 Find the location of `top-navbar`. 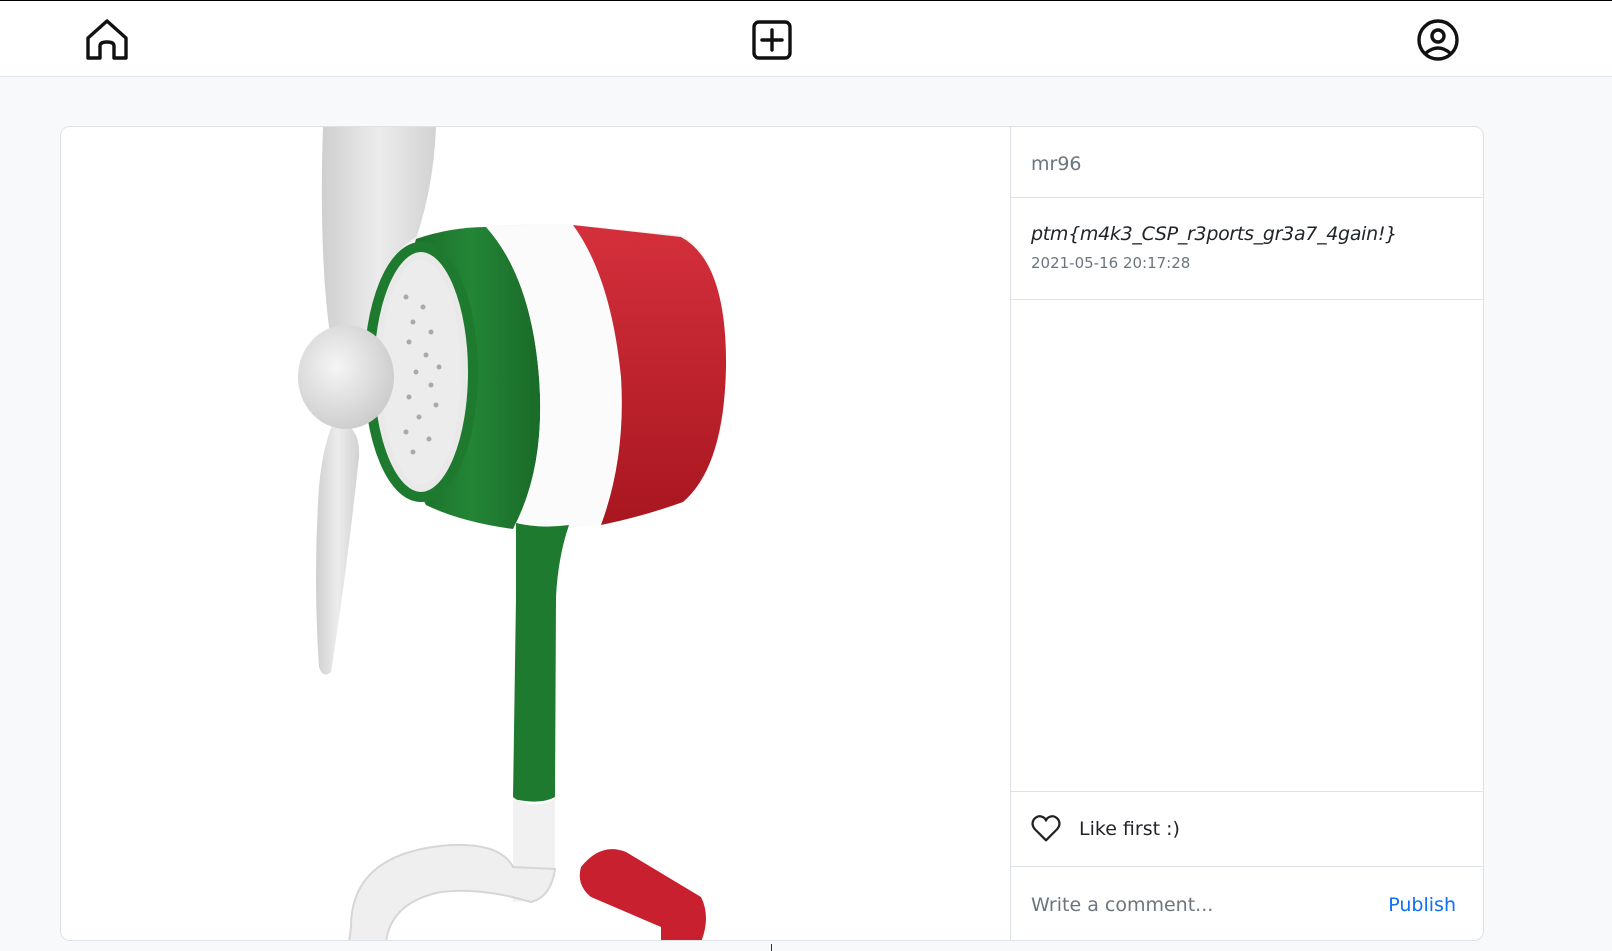

top-navbar is located at coordinates (806, 38).